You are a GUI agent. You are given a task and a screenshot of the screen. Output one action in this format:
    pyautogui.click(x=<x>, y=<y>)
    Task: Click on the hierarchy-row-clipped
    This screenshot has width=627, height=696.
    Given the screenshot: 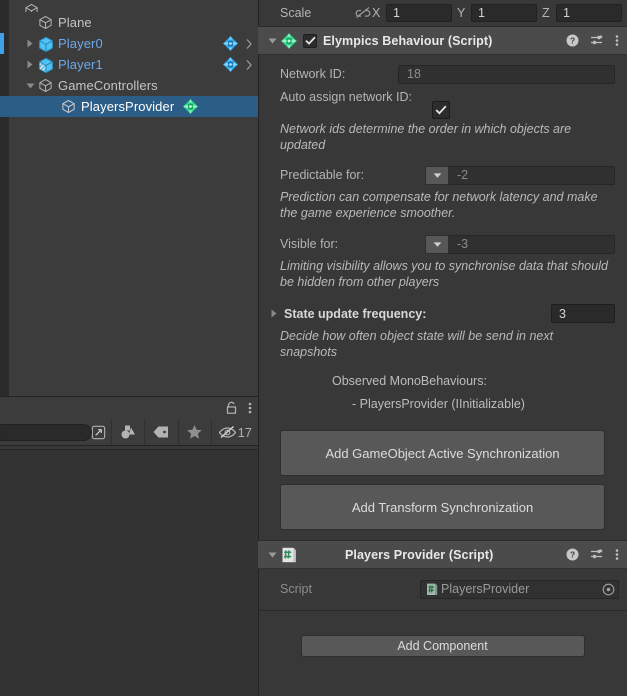 What is the action you would take?
    pyautogui.click(x=129, y=6)
    